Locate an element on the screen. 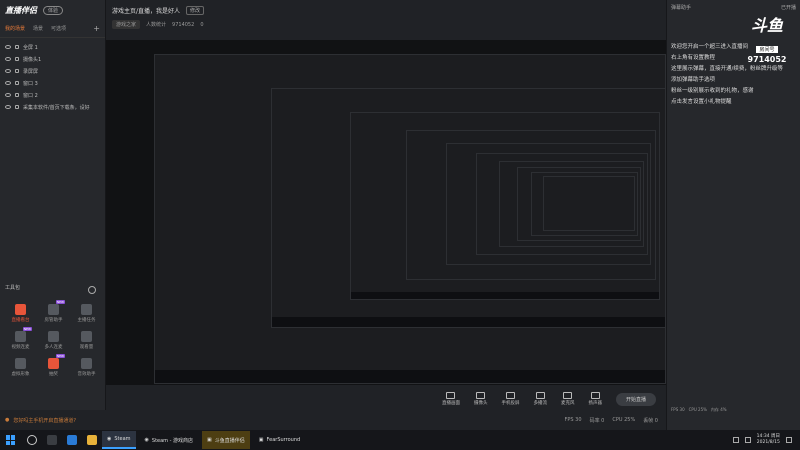 This screenshot has width=800, height=450. tab-my-scenes: 我的场景 is located at coordinates (15, 28).